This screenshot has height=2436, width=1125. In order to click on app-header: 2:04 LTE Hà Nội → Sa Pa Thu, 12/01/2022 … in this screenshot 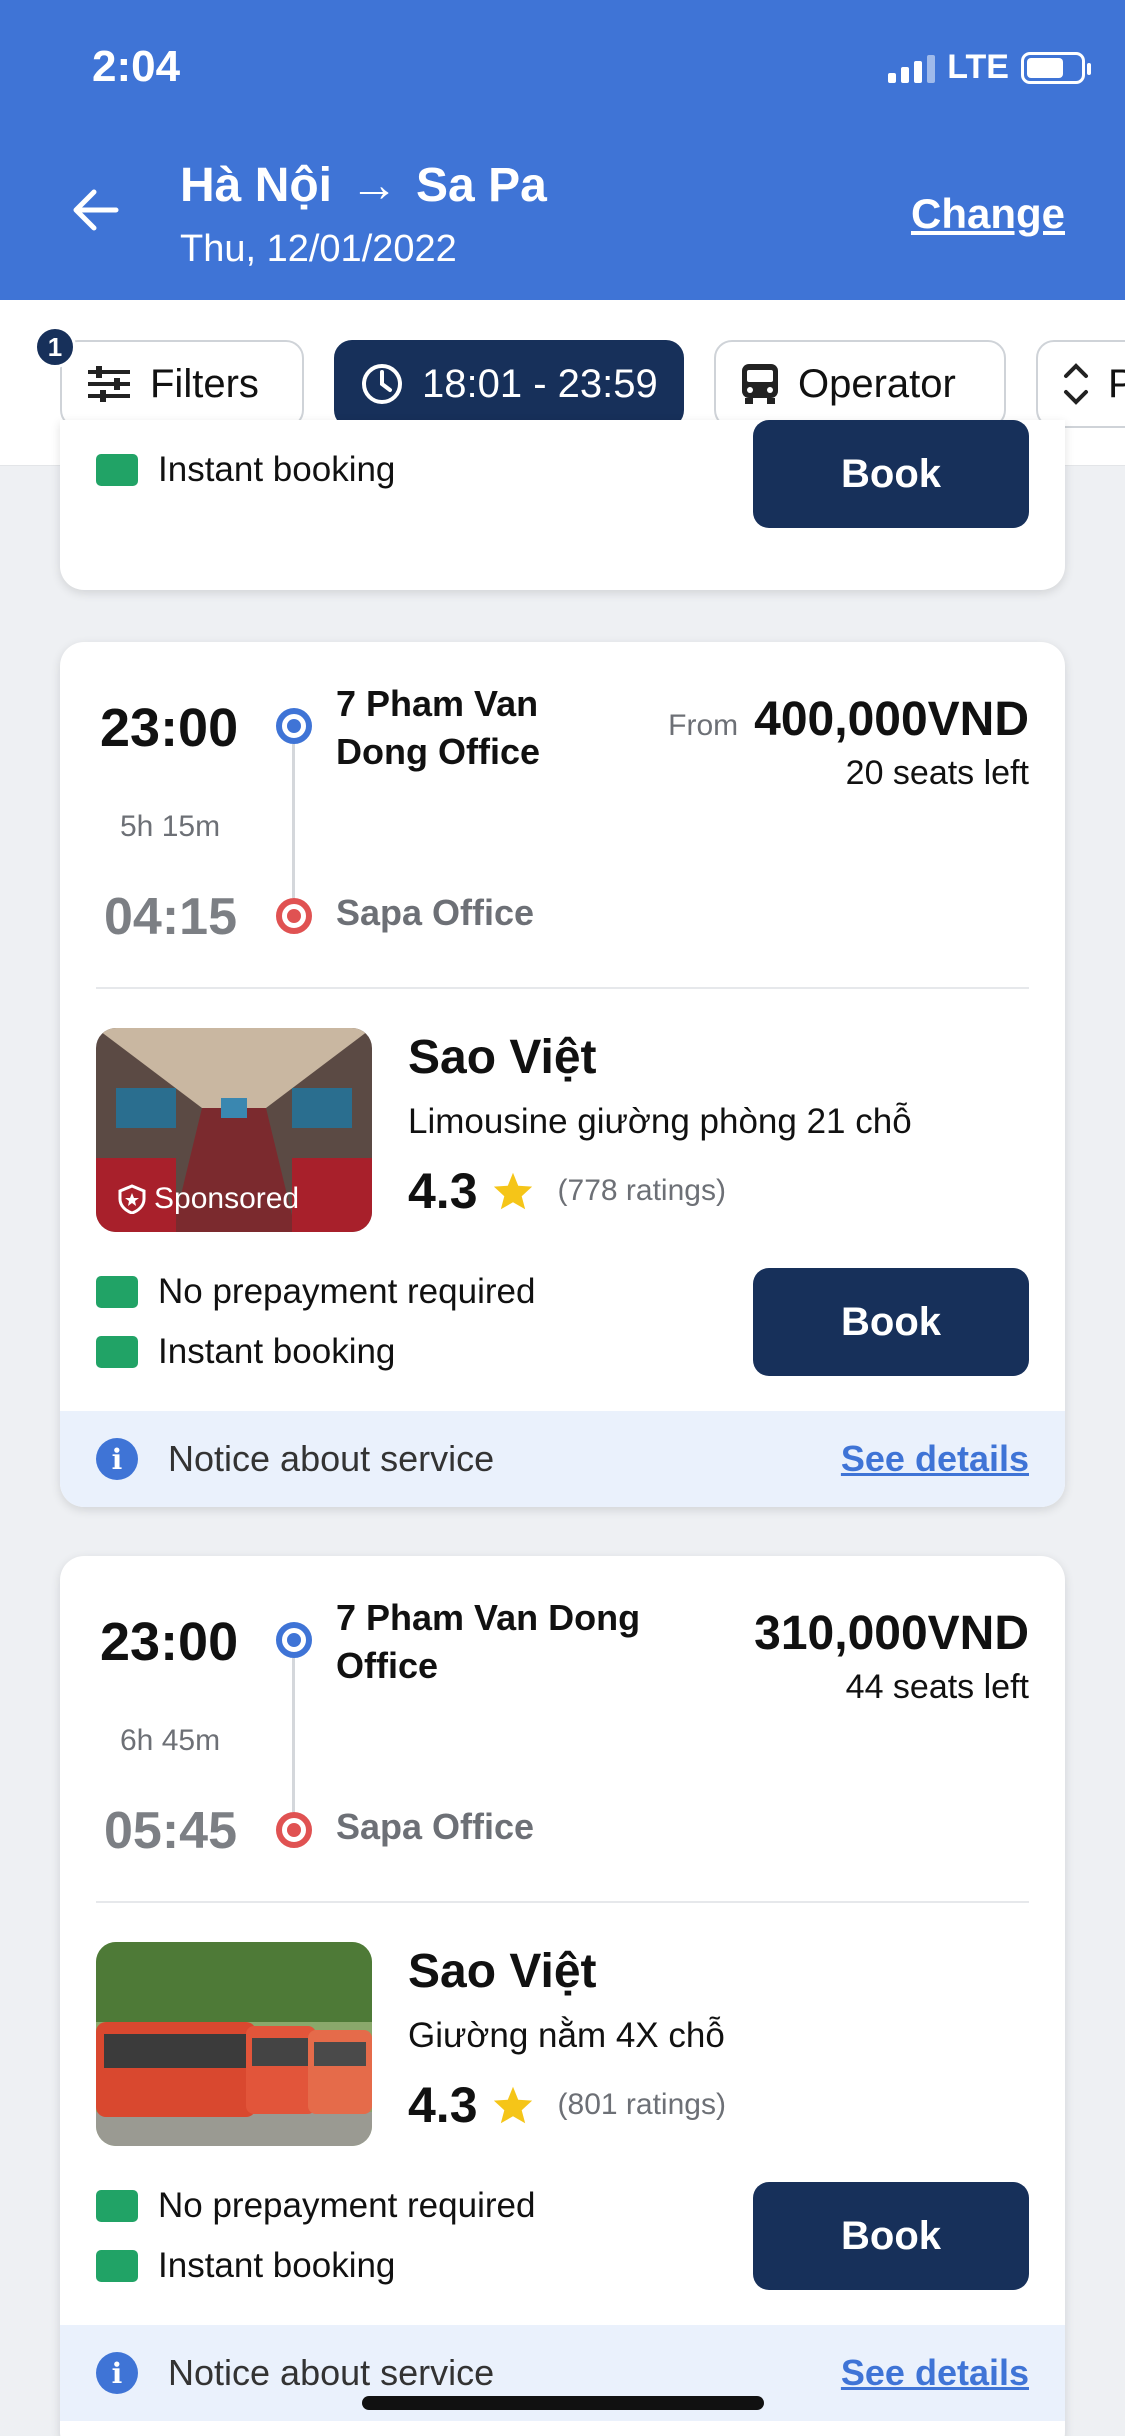, I will do `click(562, 150)`.